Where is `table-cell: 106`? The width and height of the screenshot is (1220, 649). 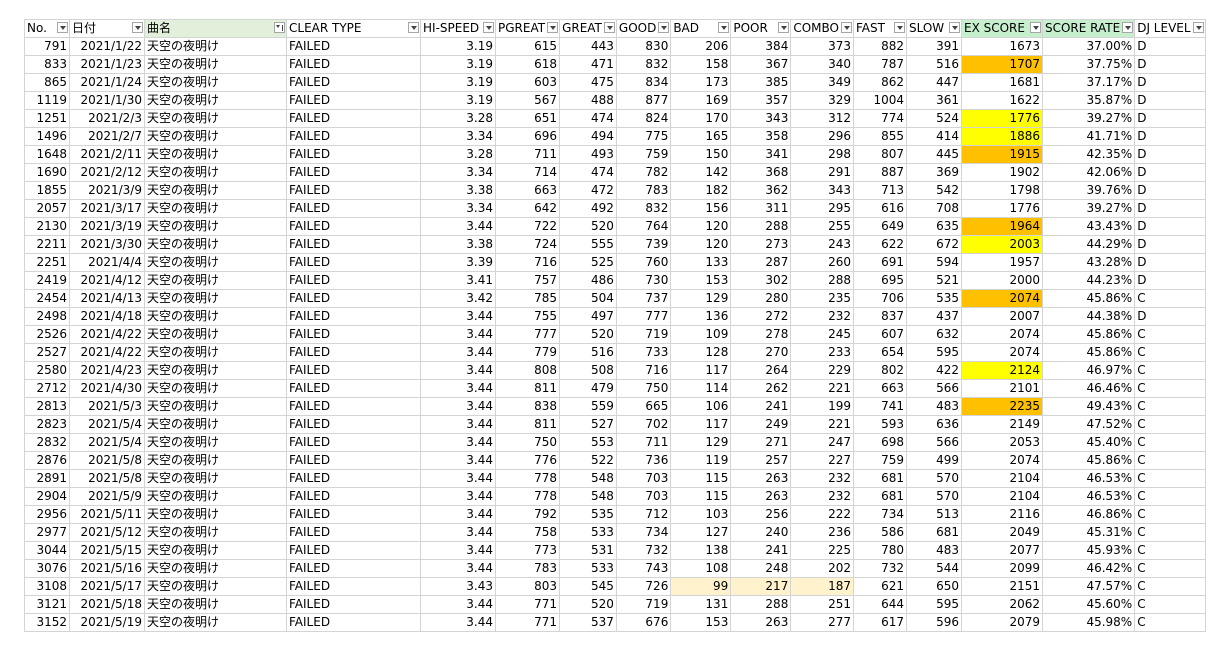
table-cell: 106 is located at coordinates (701, 406).